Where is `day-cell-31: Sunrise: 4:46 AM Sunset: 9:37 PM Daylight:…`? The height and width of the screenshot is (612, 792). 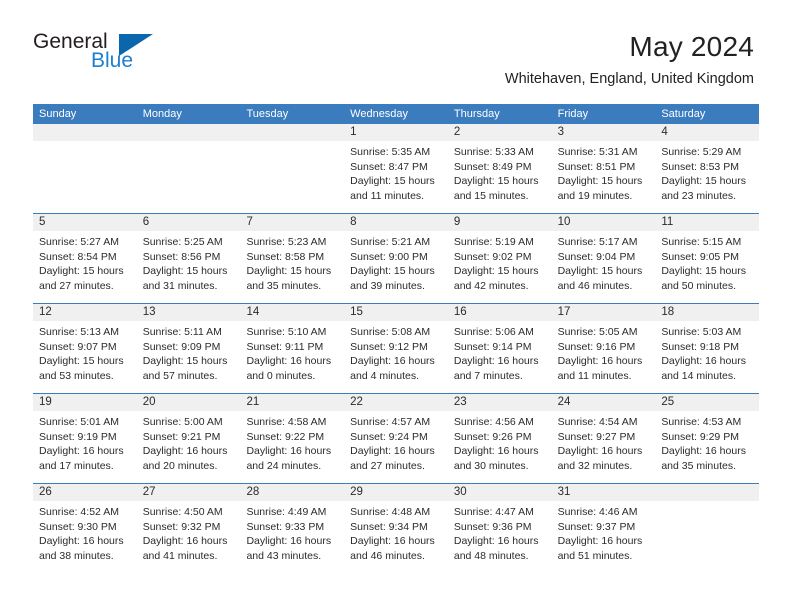 day-cell-31: Sunrise: 4:46 AM Sunset: 9:37 PM Daylight:… is located at coordinates (604, 537).